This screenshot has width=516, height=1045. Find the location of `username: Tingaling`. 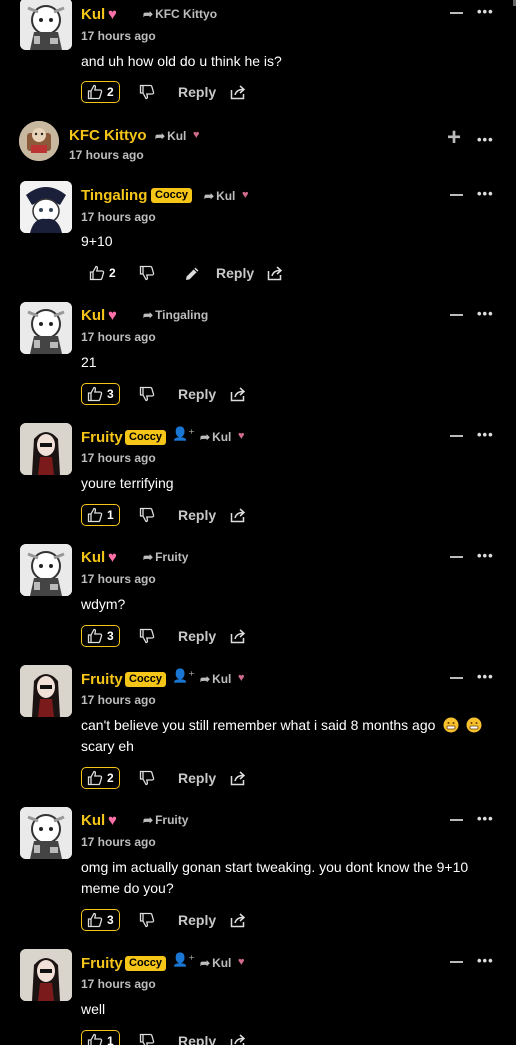

username: Tingaling is located at coordinates (114, 195).